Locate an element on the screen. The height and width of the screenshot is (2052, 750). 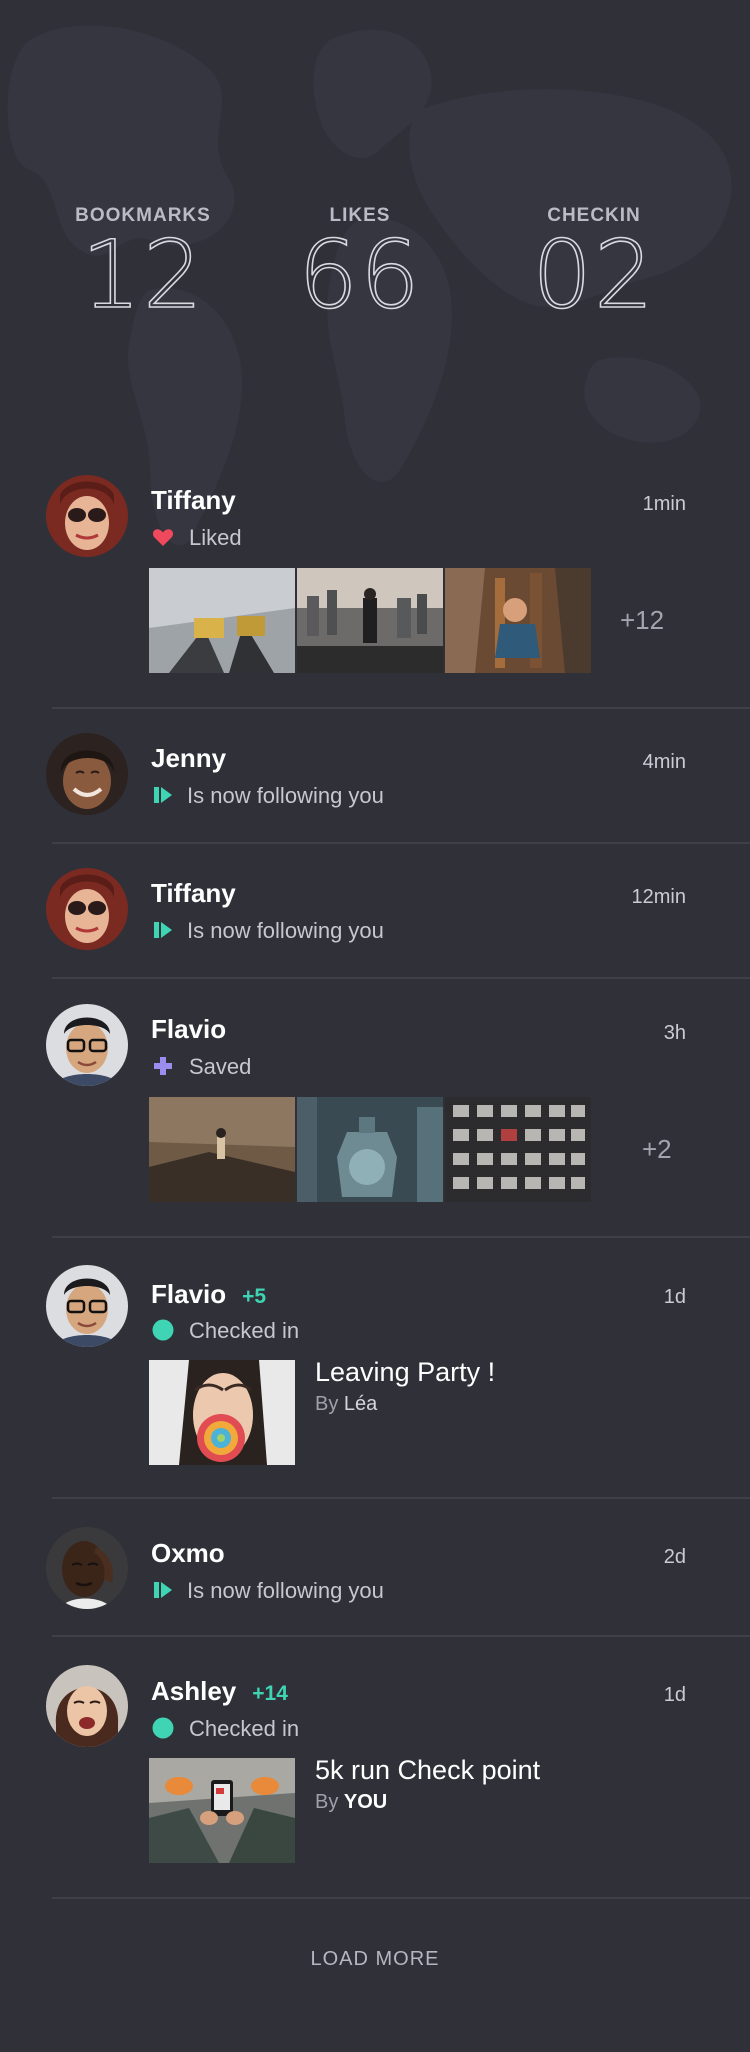
activity-action-label: Liked is located at coordinates (215, 537).